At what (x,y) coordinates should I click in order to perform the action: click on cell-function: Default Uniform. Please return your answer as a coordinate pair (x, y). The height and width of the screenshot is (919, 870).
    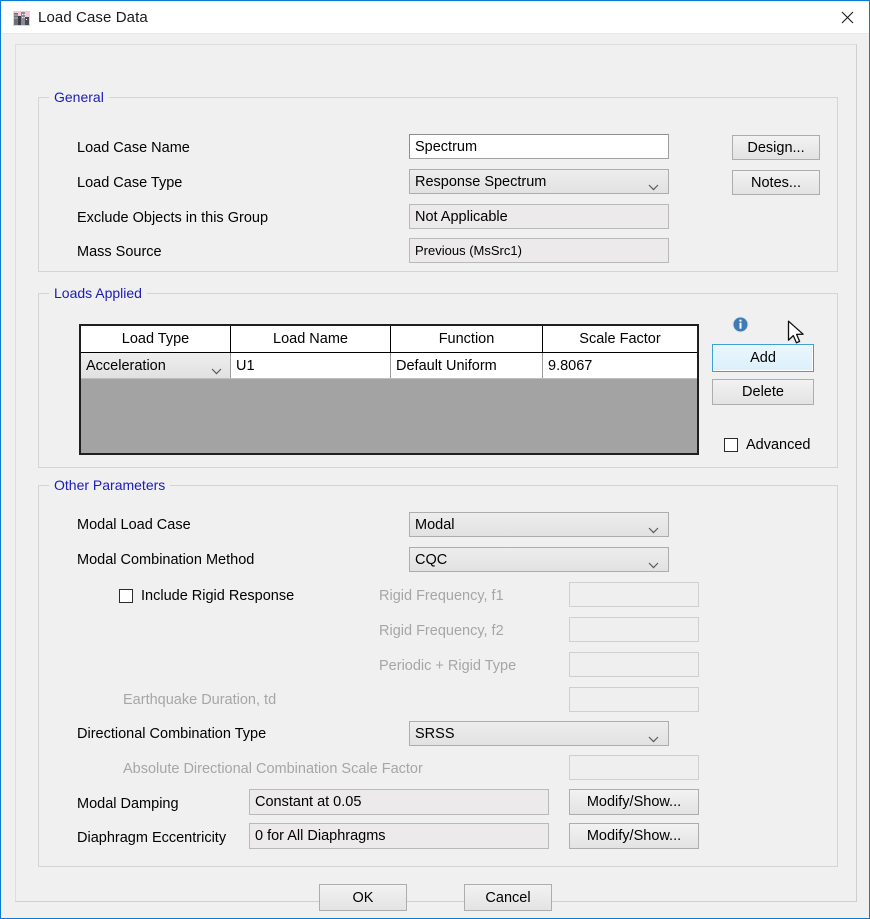
    Looking at the image, I should click on (467, 365).